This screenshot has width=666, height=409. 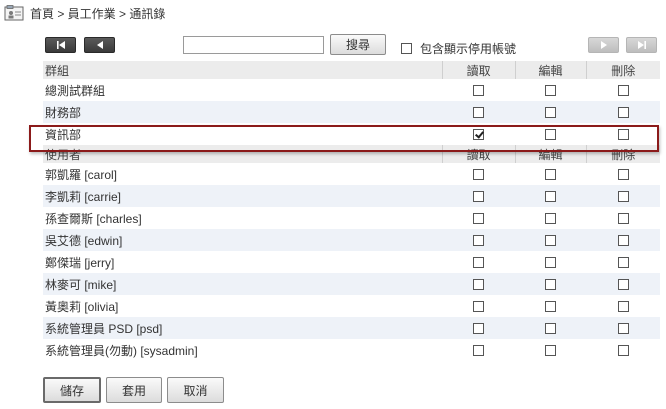 I want to click on user-row: 郭凱羅 [carol], so click(x=351, y=174).